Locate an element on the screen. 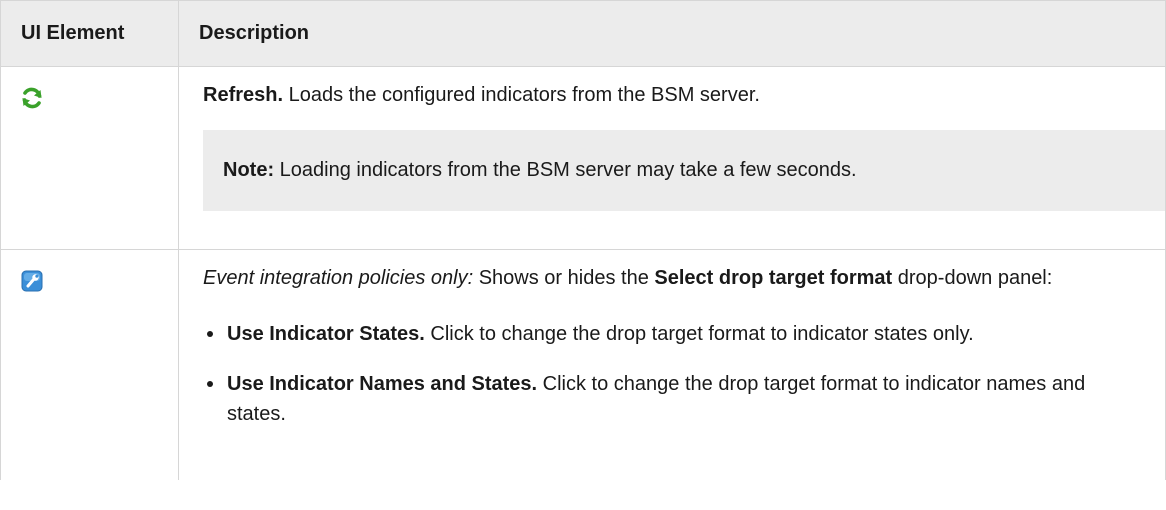 The image size is (1166, 510). refresh-icon is located at coordinates (32, 98).